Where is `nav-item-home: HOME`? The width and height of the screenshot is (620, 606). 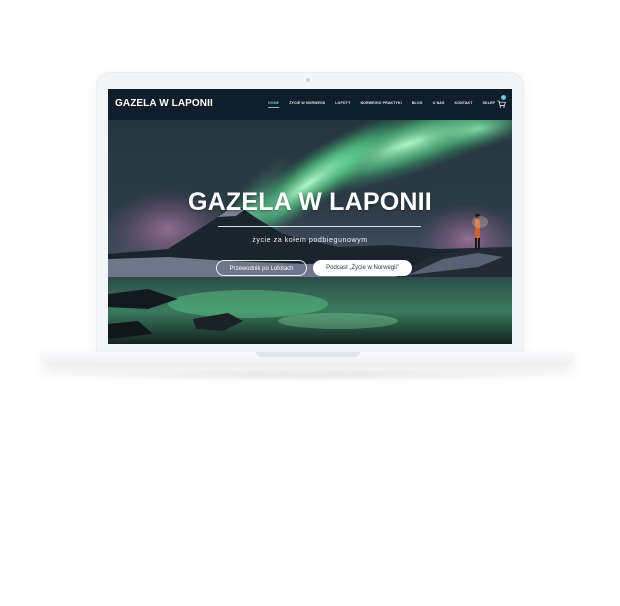
nav-item-home: HOME is located at coordinates (274, 104).